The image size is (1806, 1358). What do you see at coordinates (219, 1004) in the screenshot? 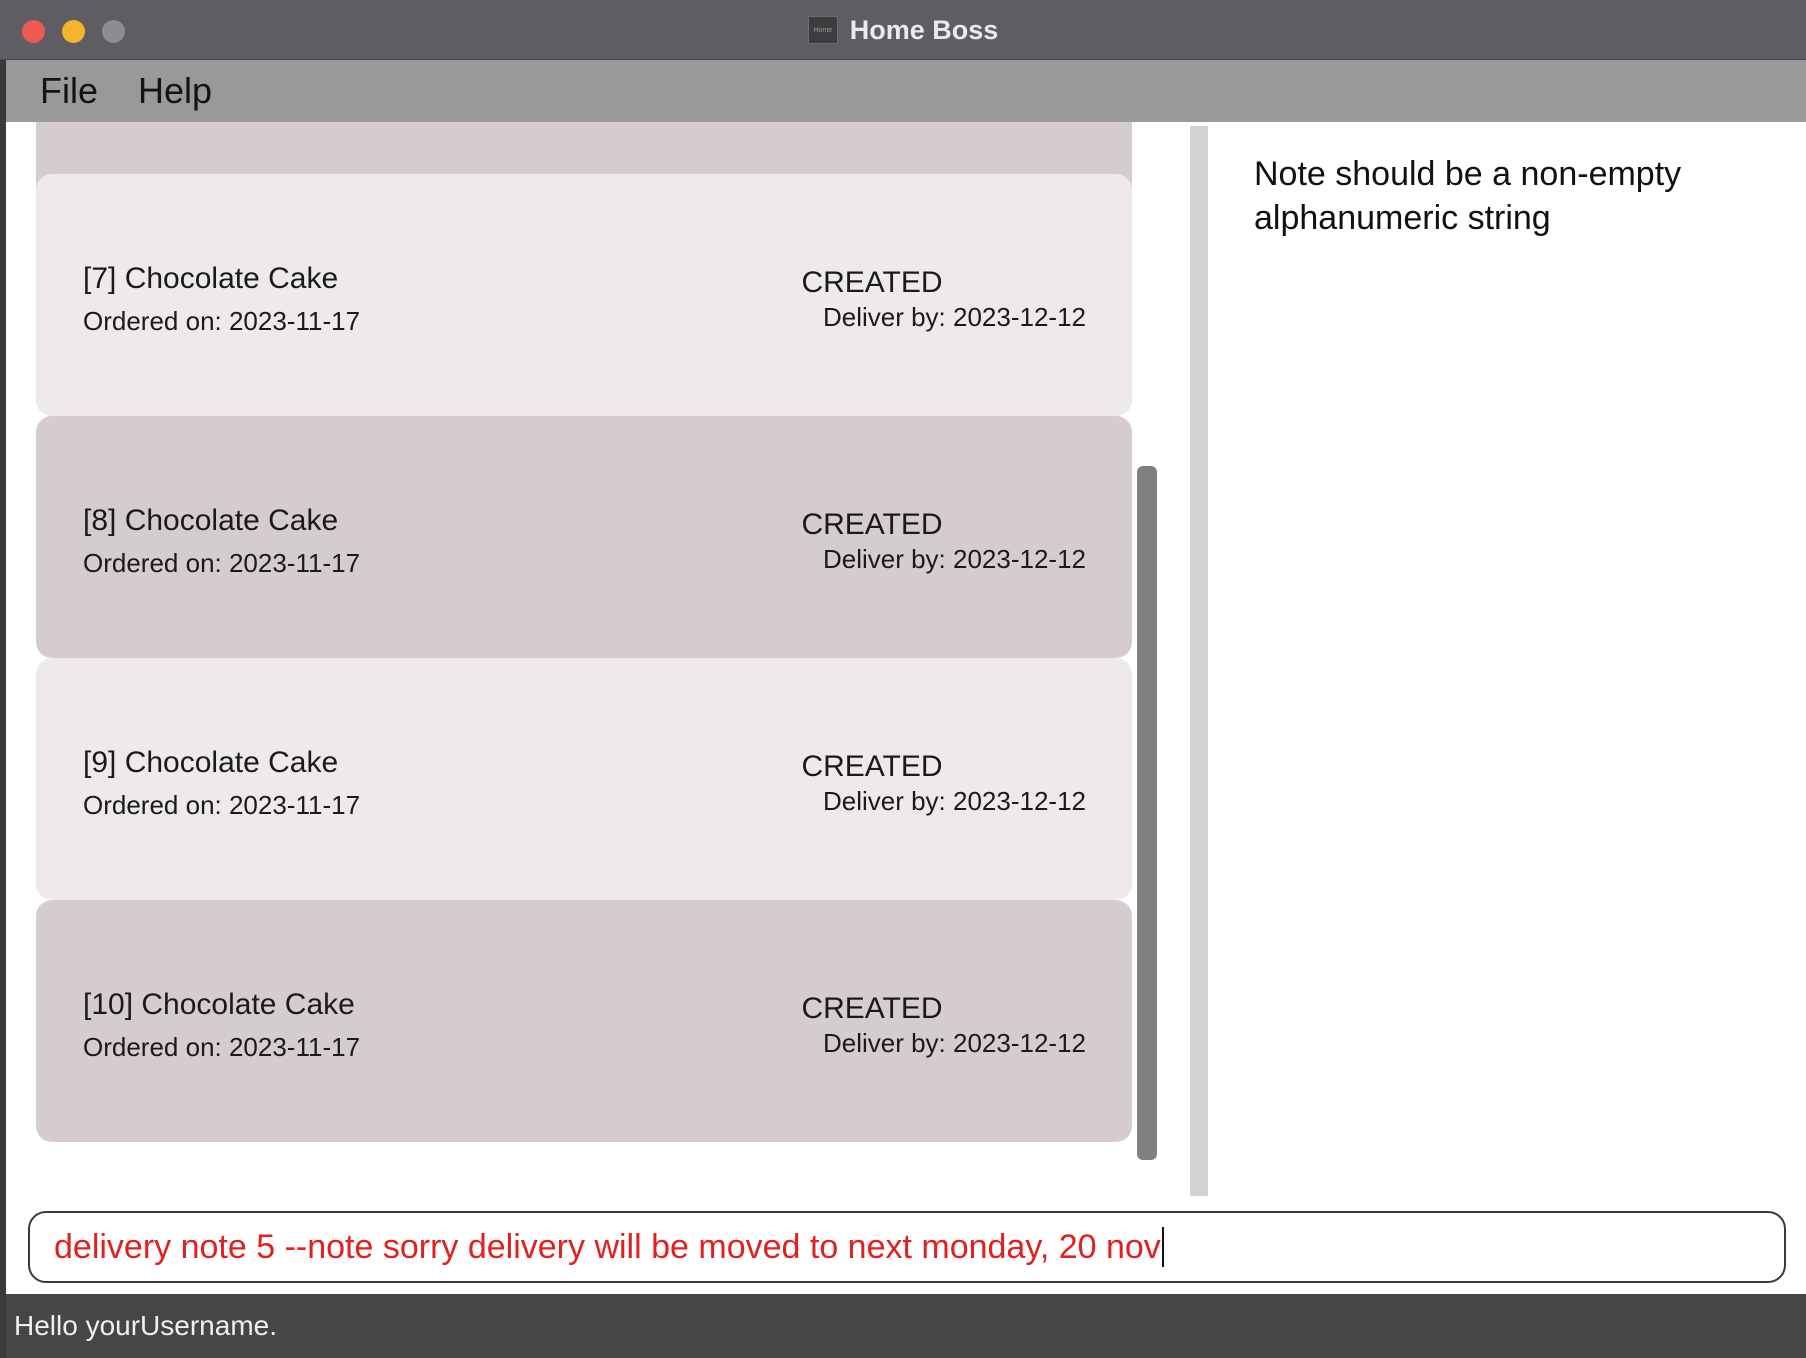
I see `delivery-title: [10] Chocolate Cake` at bounding box center [219, 1004].